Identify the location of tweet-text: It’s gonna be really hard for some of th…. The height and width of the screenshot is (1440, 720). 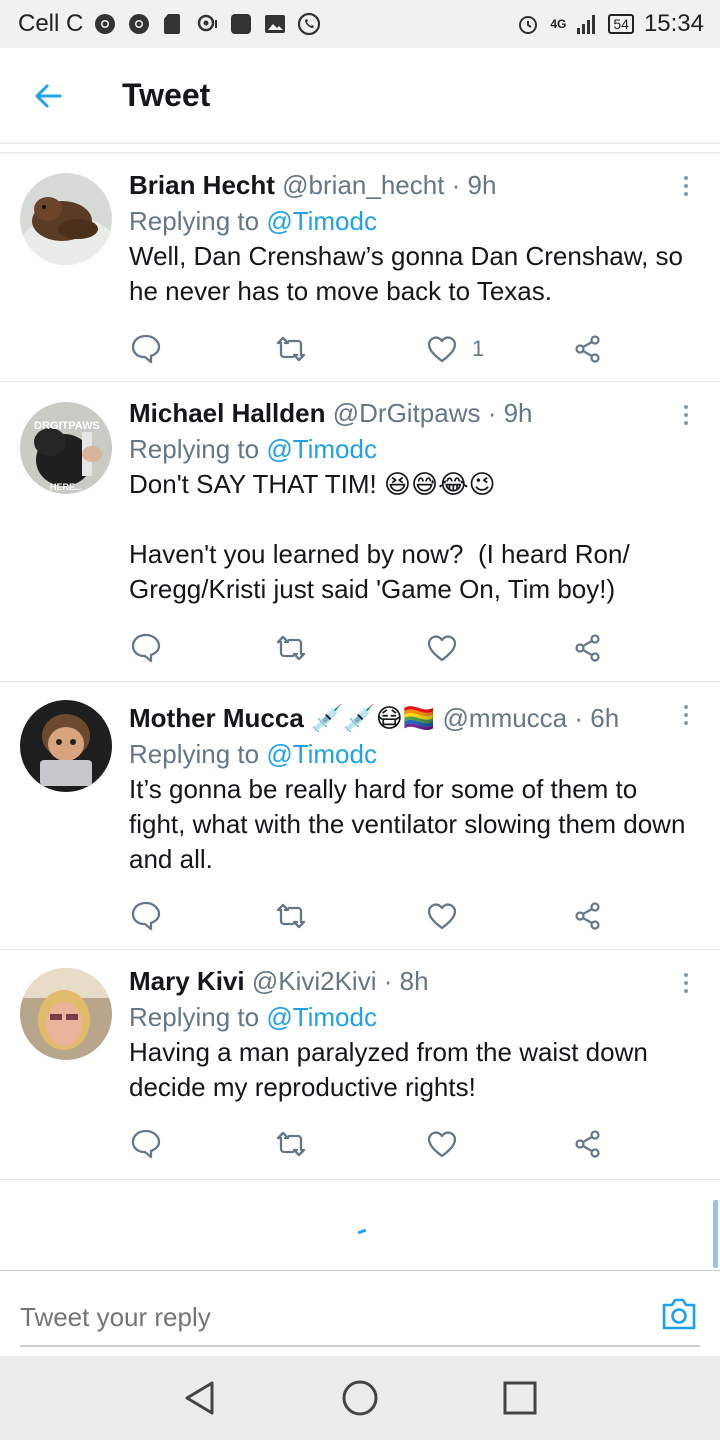
(411, 824).